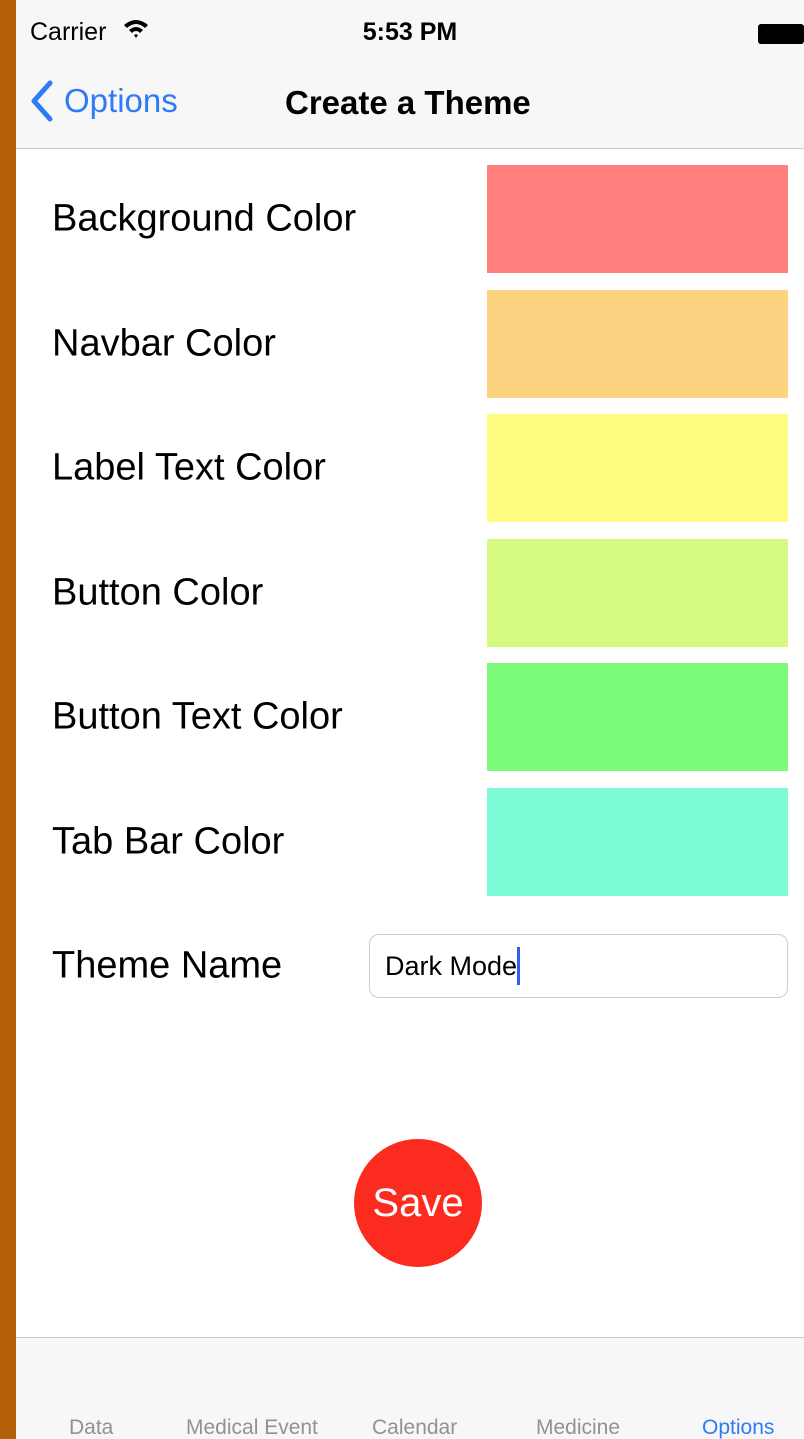 Image resolution: width=804 pixels, height=1439 pixels. I want to click on text-cursor, so click(519, 966).